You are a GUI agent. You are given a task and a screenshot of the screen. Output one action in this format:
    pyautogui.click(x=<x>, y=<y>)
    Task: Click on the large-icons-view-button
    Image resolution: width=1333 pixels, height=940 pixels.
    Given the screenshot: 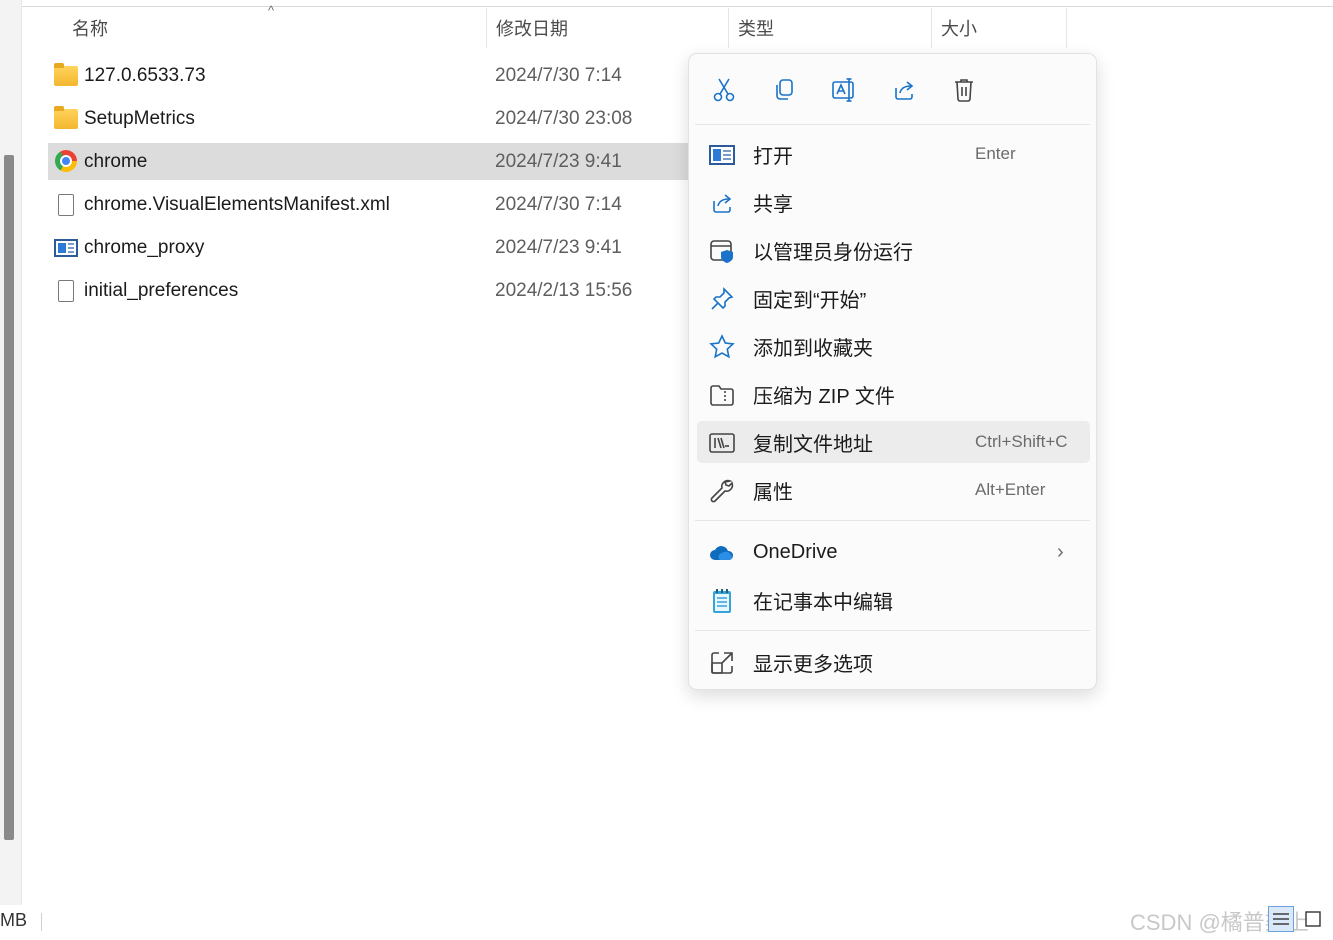 What is the action you would take?
    pyautogui.click(x=1313, y=919)
    